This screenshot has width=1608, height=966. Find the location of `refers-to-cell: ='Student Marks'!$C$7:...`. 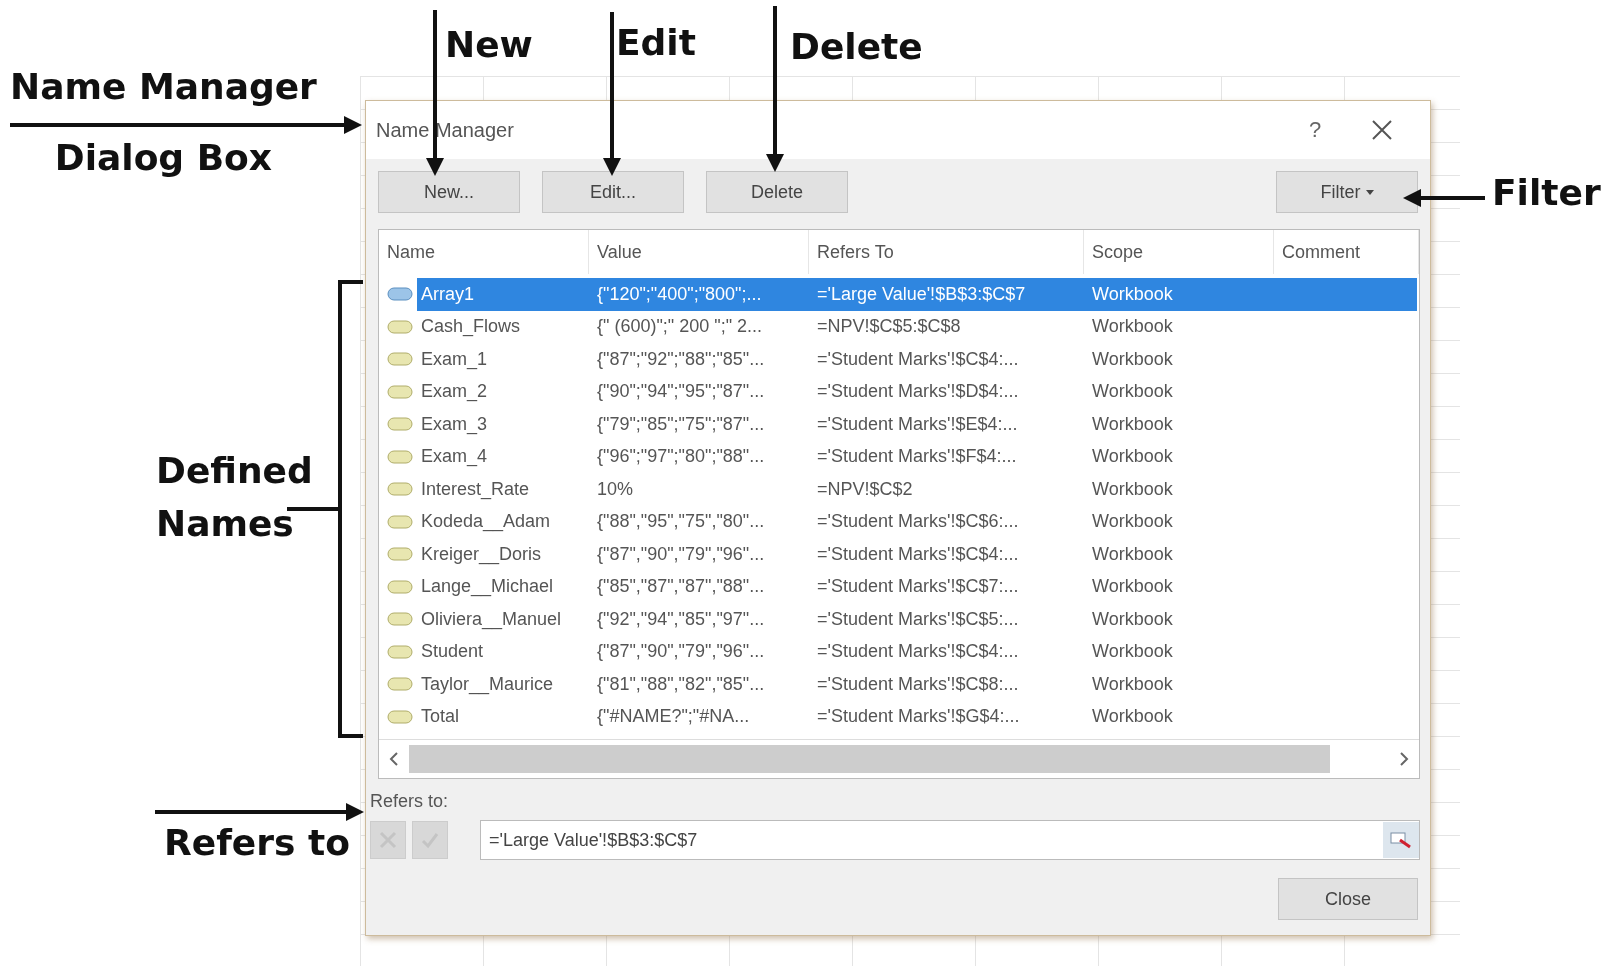

refers-to-cell: ='Student Marks'!$C$7:... is located at coordinates (918, 587).